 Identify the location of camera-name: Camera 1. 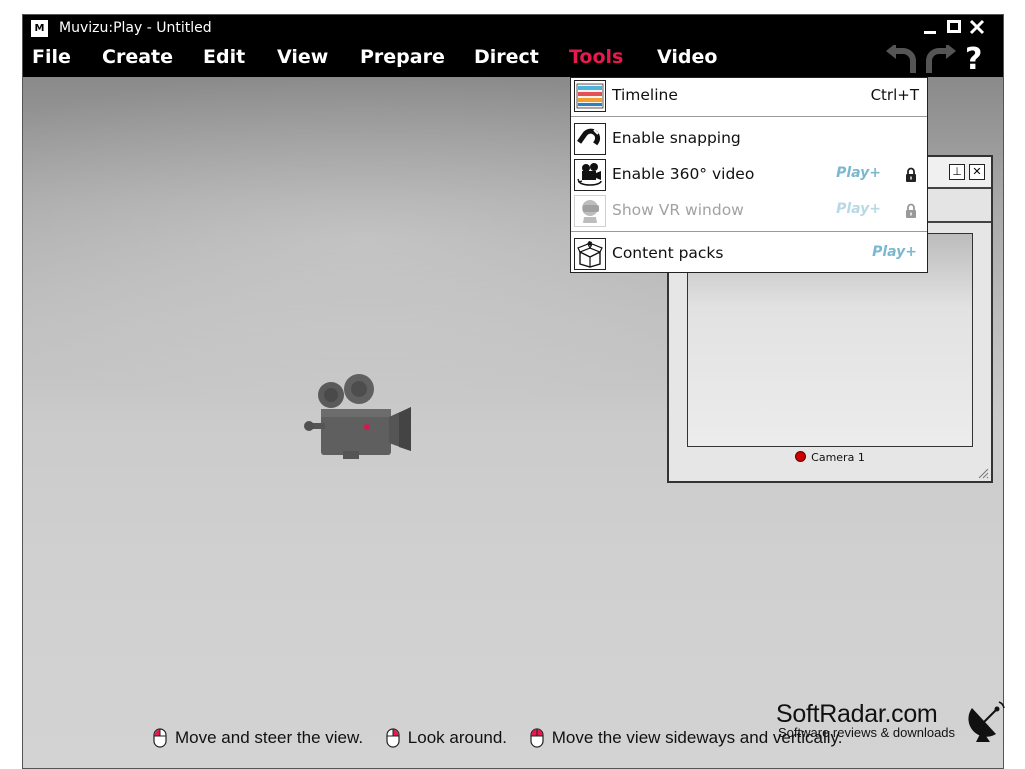
(838, 457).